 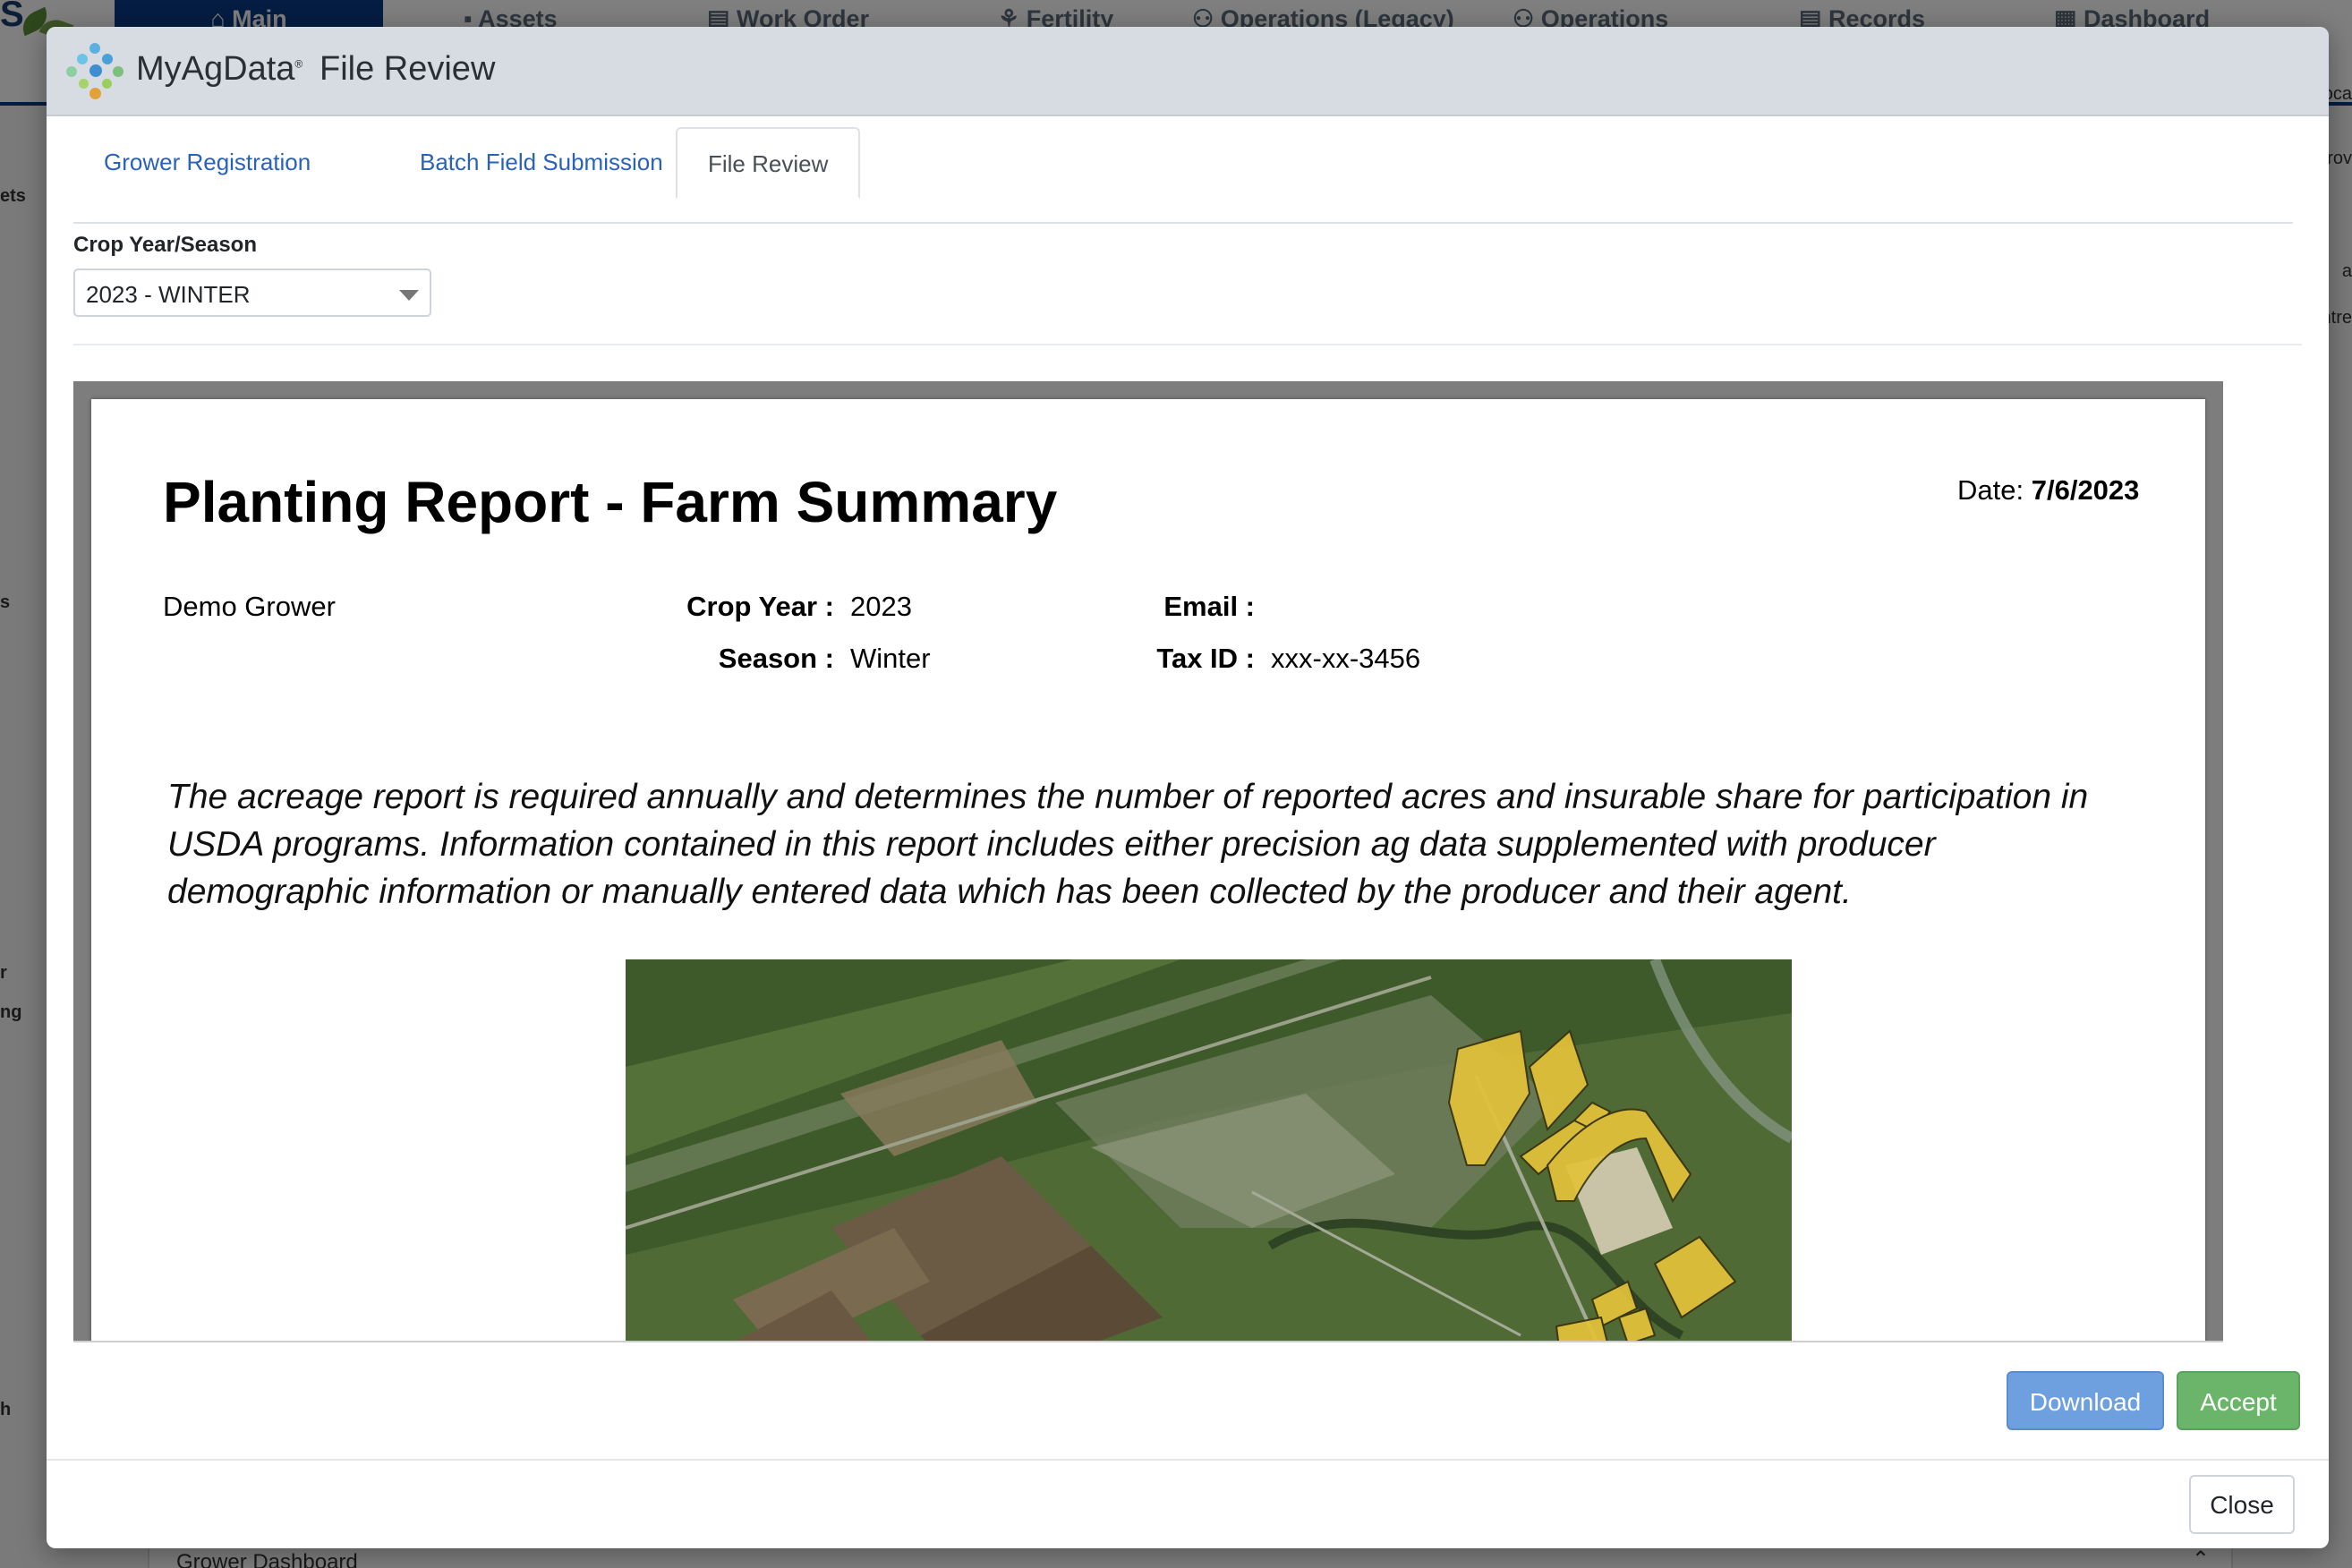 What do you see at coordinates (1188, 1460) in the screenshot?
I see `footer-divider` at bounding box center [1188, 1460].